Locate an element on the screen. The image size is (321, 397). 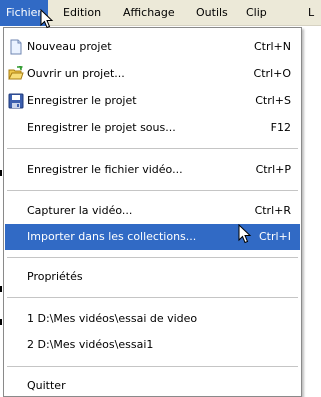
menu-item-label: Quitter is located at coordinates (46, 385).